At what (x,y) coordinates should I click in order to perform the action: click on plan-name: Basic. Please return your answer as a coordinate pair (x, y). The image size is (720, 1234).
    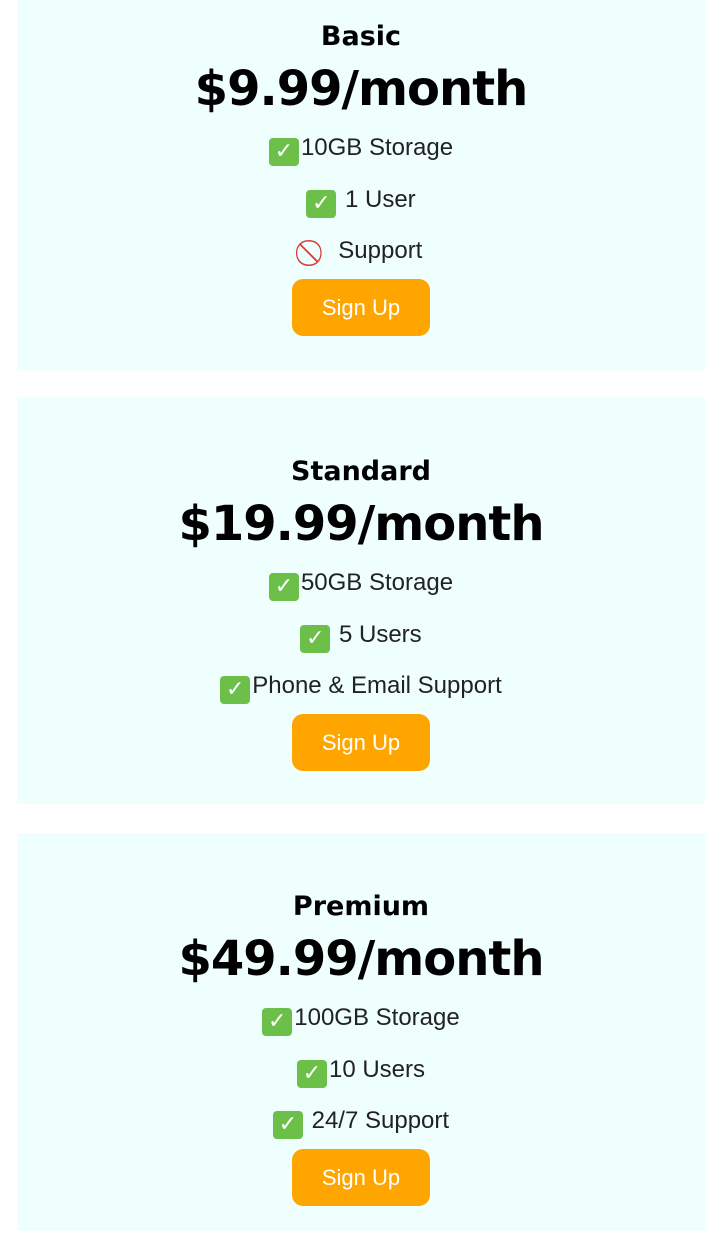
    Looking at the image, I should click on (361, 36).